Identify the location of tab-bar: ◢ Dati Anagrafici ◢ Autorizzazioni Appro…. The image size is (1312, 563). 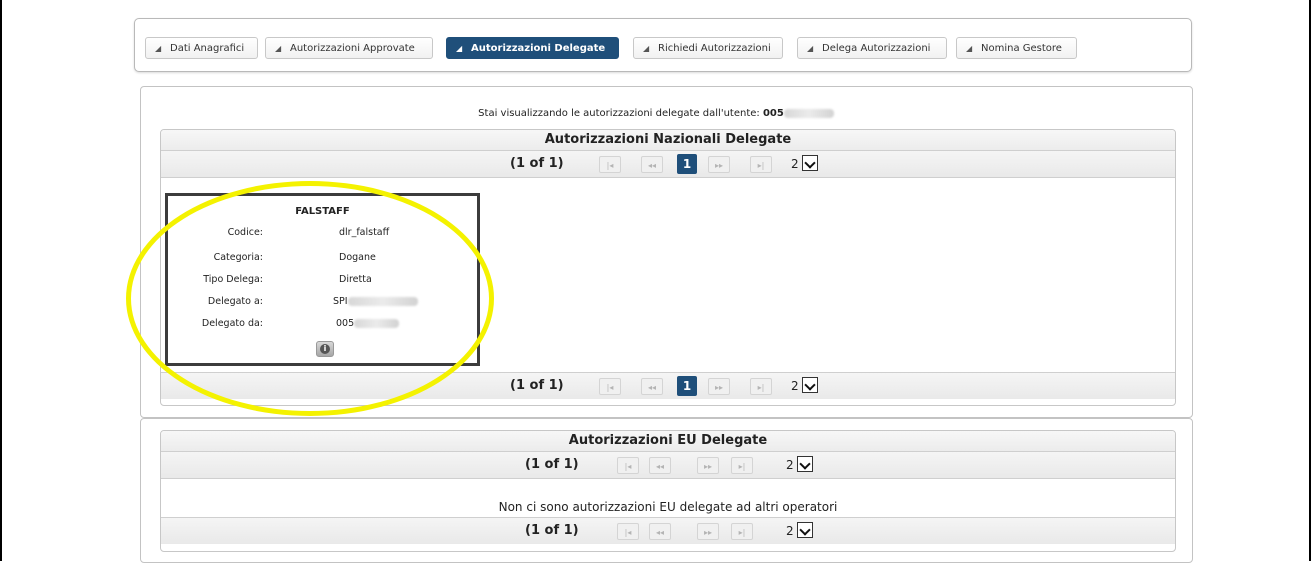
(663, 45).